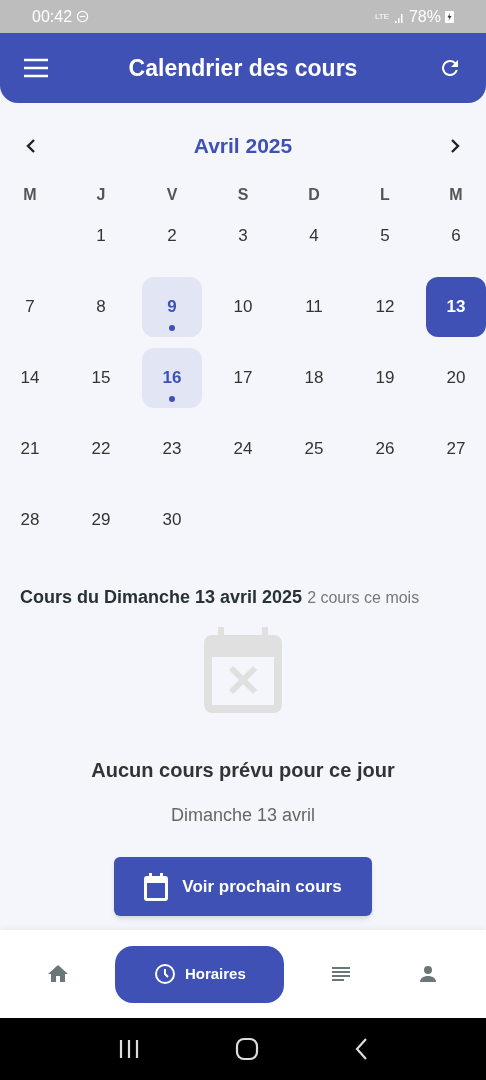 The image size is (486, 1080). I want to click on calendar-day: 23, so click(172, 449).